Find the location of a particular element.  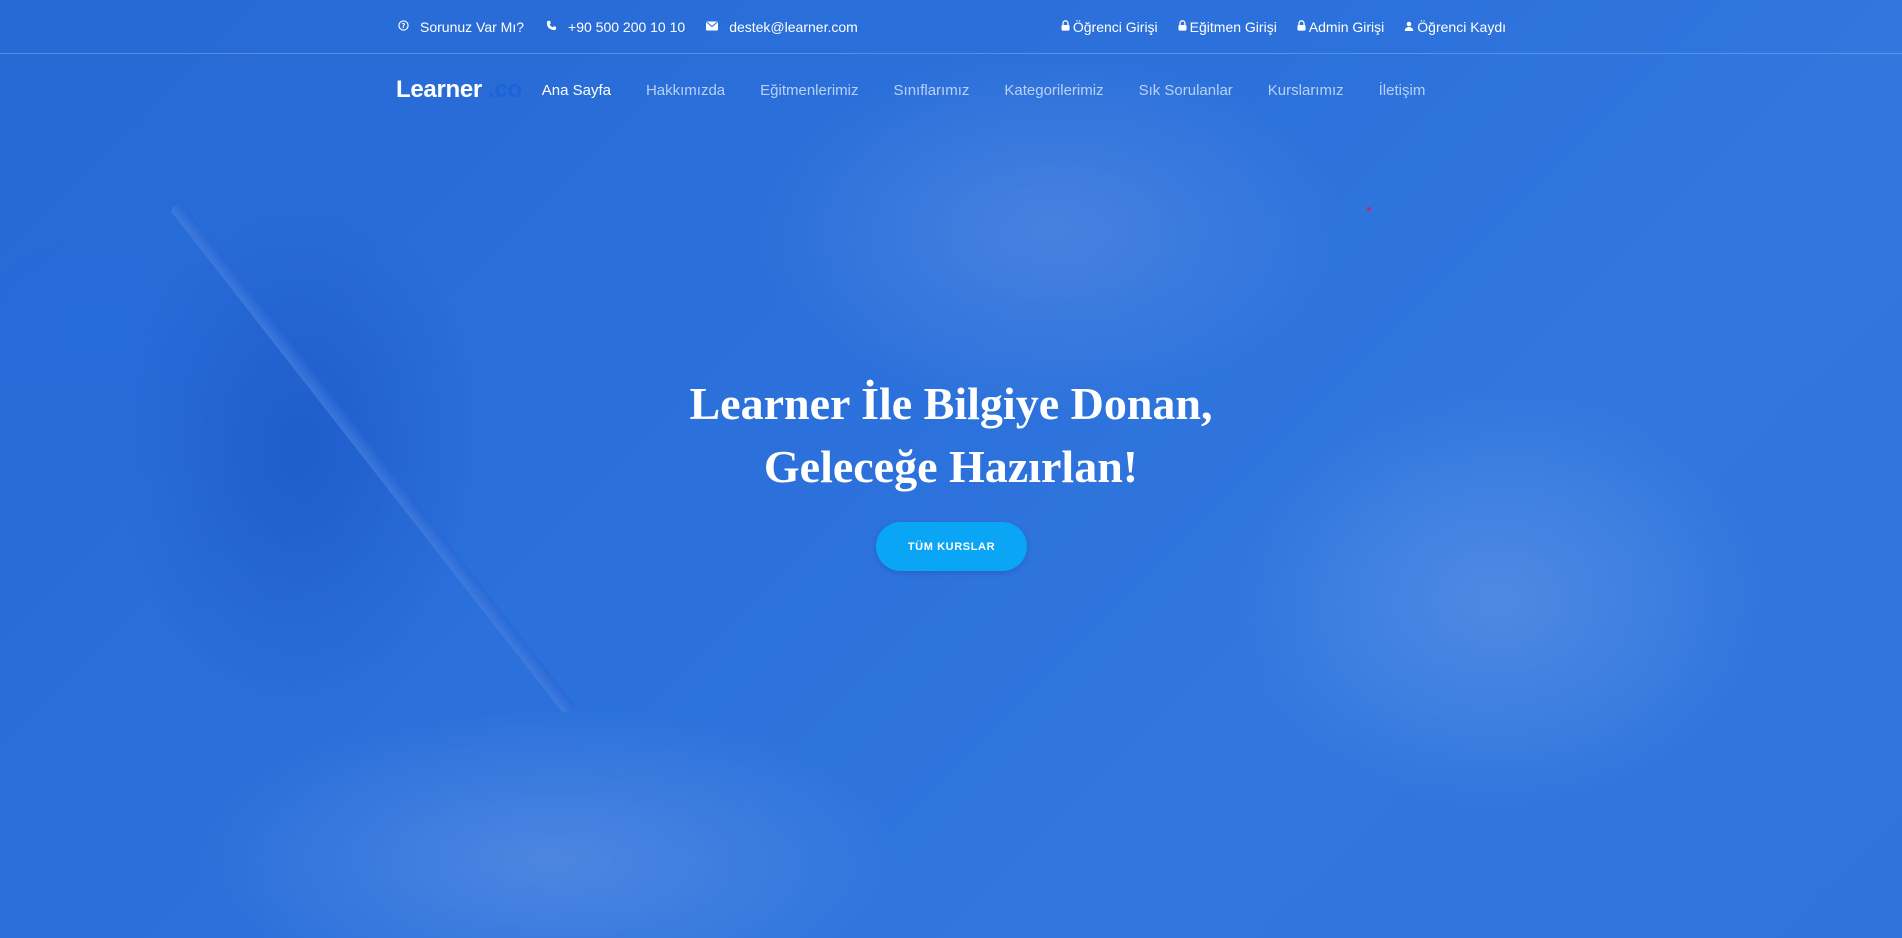

instructor-login-link: Eğitmen Girişi is located at coordinates (1227, 27).